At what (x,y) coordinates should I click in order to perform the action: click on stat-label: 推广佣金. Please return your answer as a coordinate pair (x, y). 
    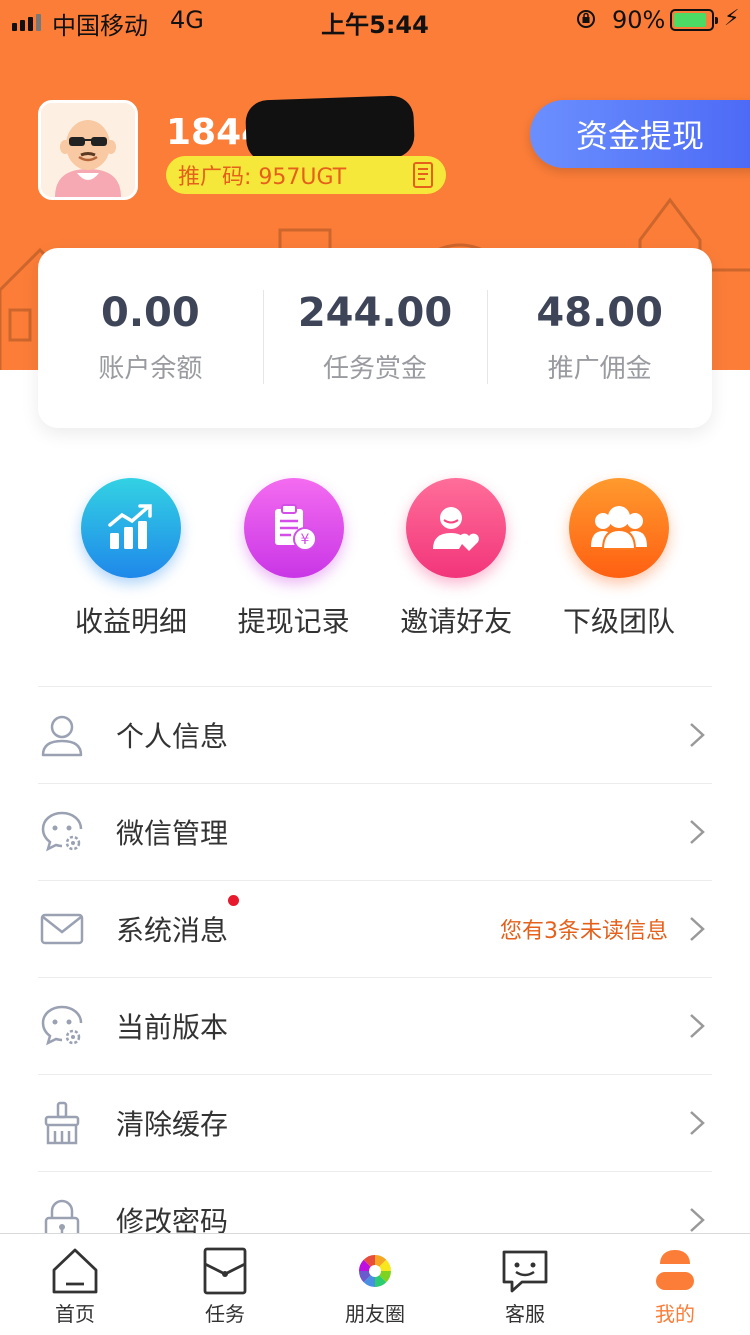
    Looking at the image, I should click on (599, 369).